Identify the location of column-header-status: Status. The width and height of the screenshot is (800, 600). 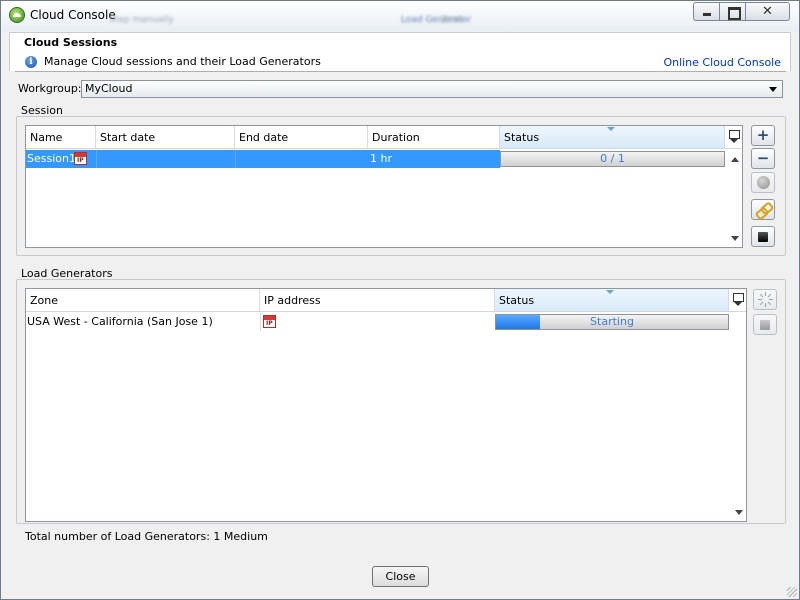
(612, 137).